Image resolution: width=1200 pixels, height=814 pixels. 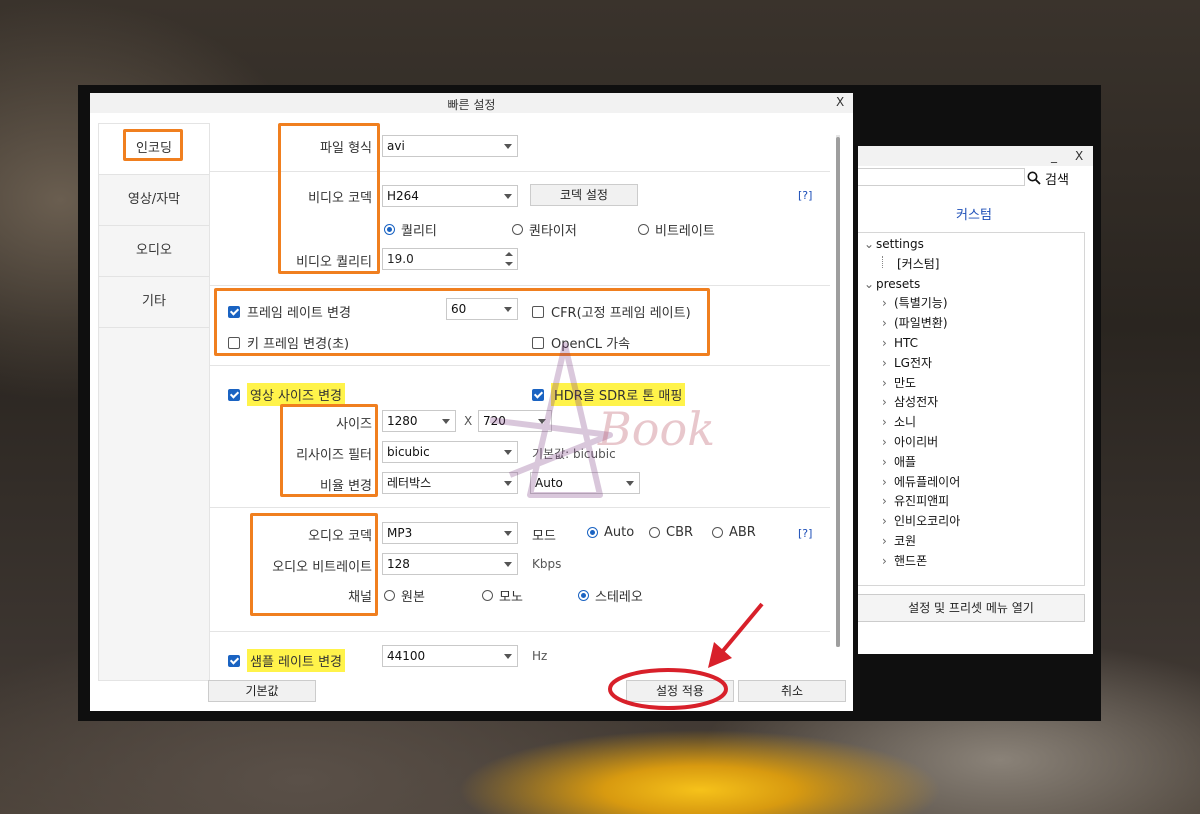 I want to click on radio-dot-stereo, so click(x=583, y=595).